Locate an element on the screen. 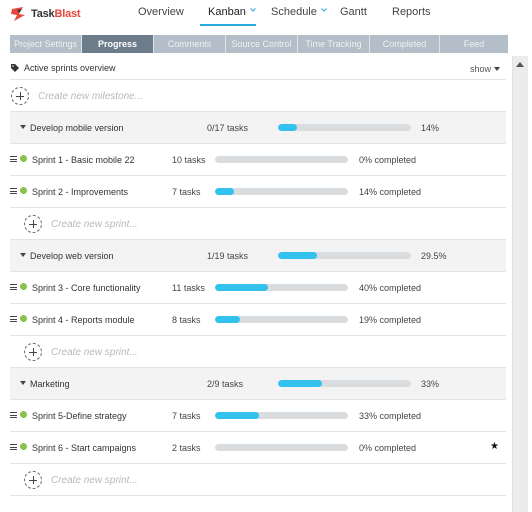 The image size is (532, 512). sprint-name: Sprint 6 - Start campaigns is located at coordinates (84, 448).